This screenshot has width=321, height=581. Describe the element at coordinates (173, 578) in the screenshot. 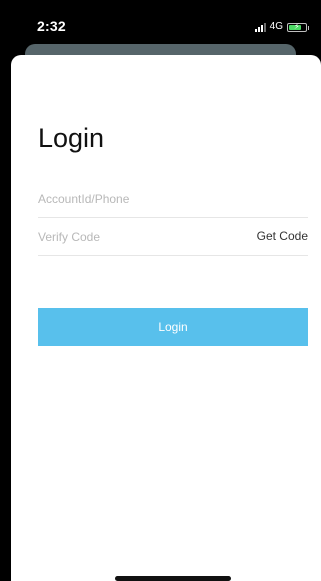

I see `home-indicator` at that location.